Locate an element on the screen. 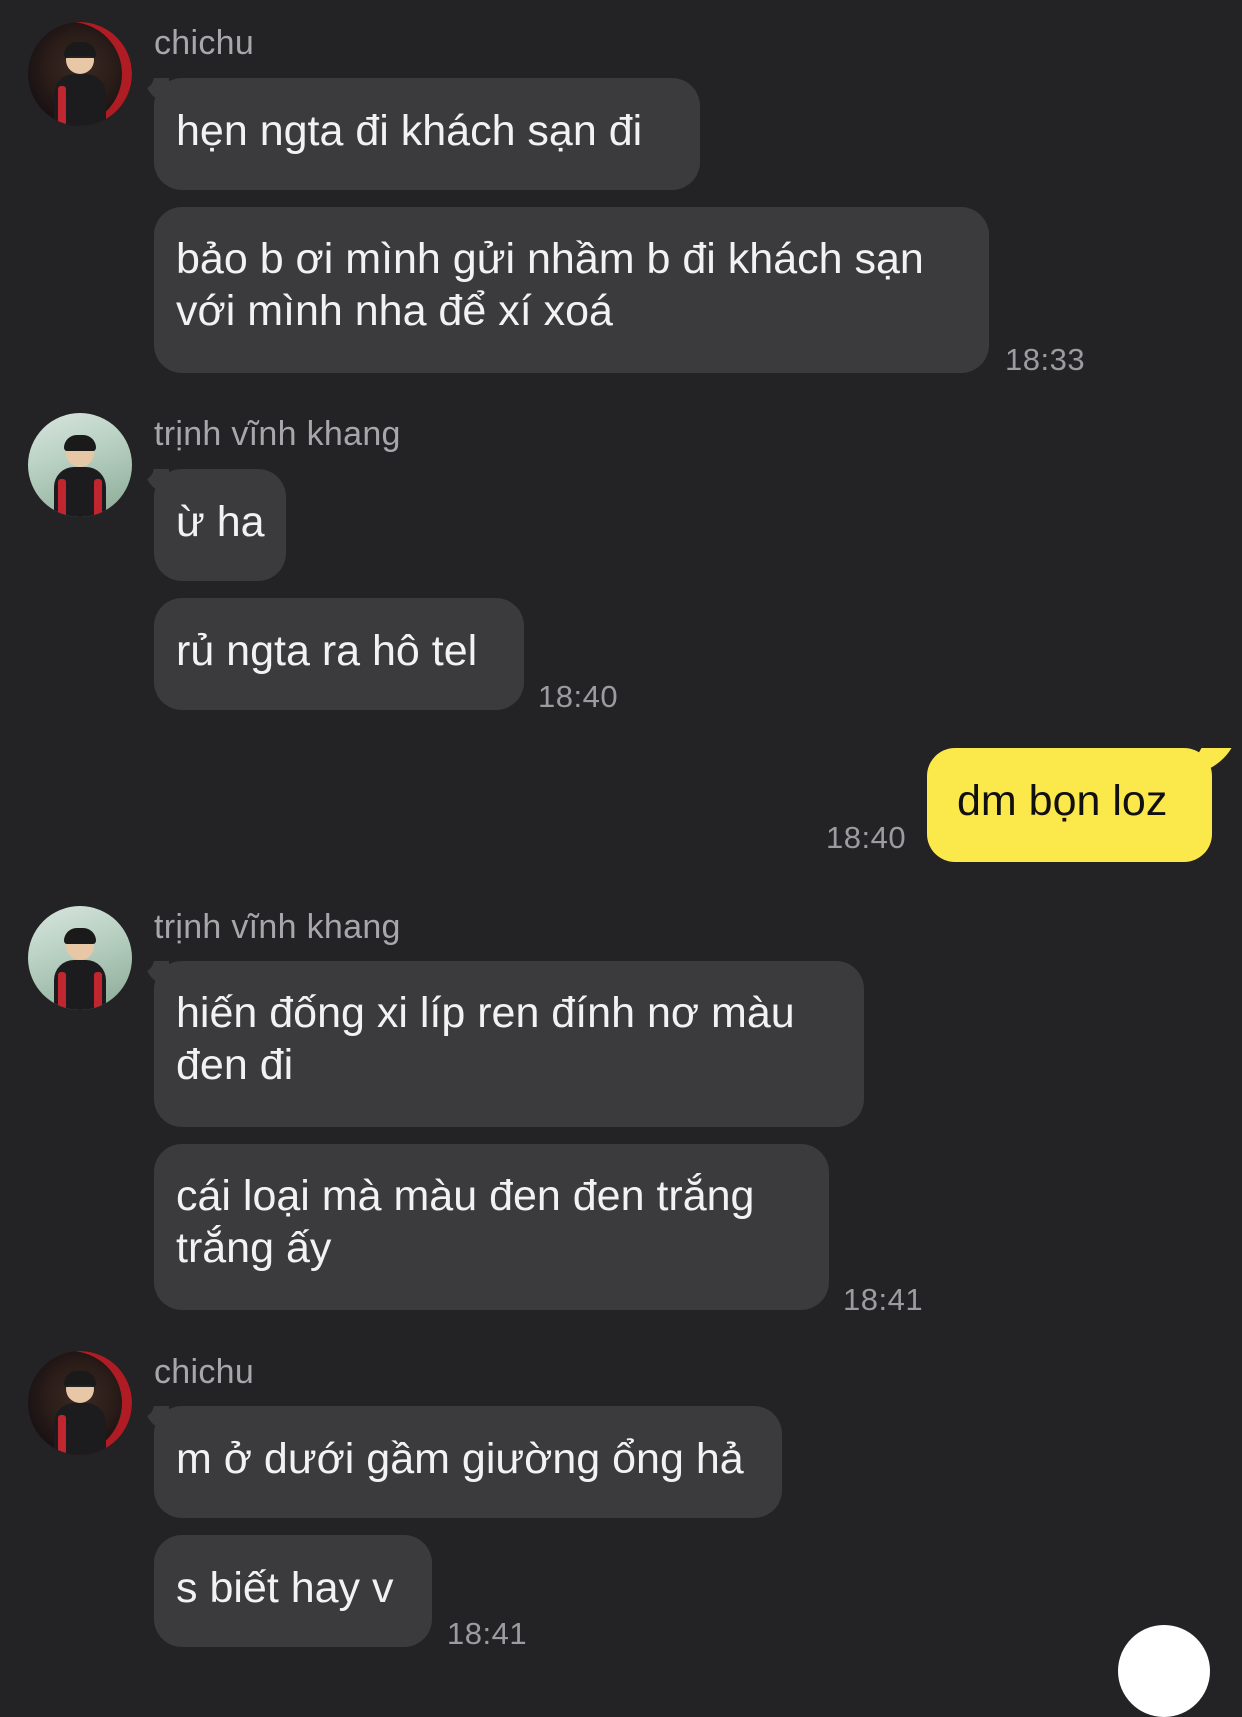 This screenshot has width=1242, height=1717. message-bubble: ừ ha is located at coordinates (213, 522).